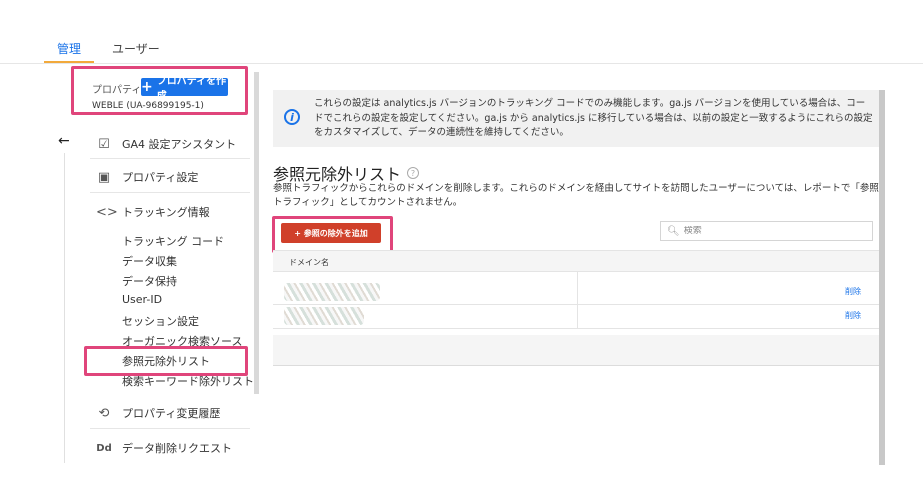 The image size is (923, 494). I want to click on sidebar-item-label: トラッキング情報, so click(166, 212).